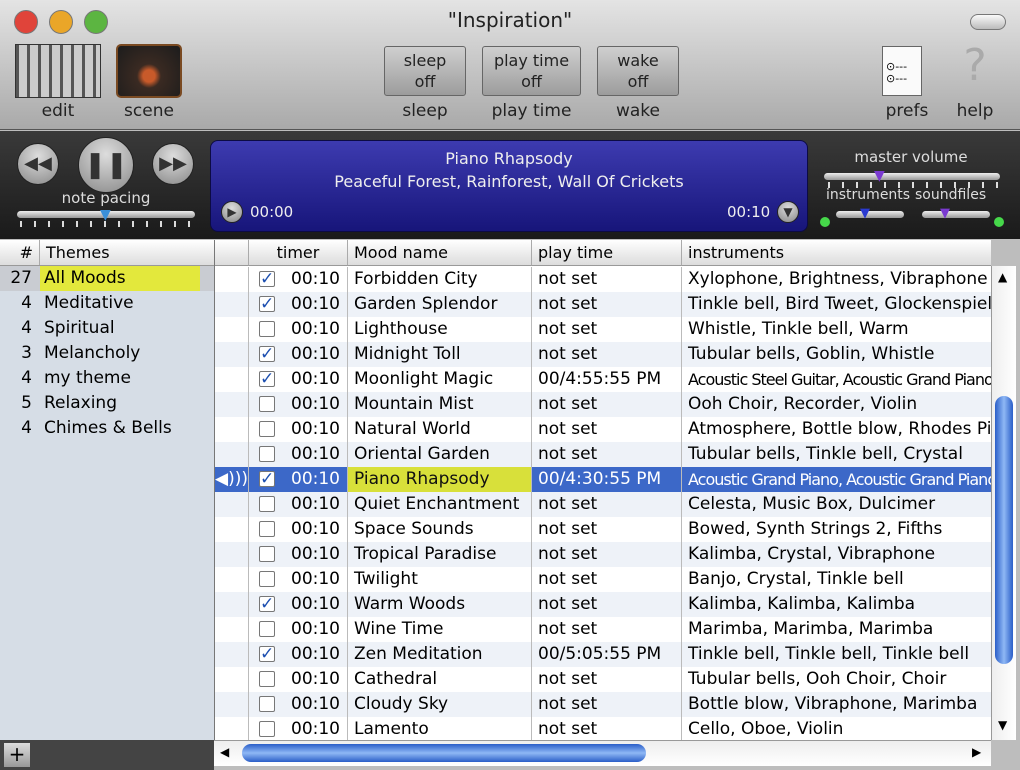  Describe the element at coordinates (836, 253) in the screenshot. I see `instruments-column-header: instruments` at that location.